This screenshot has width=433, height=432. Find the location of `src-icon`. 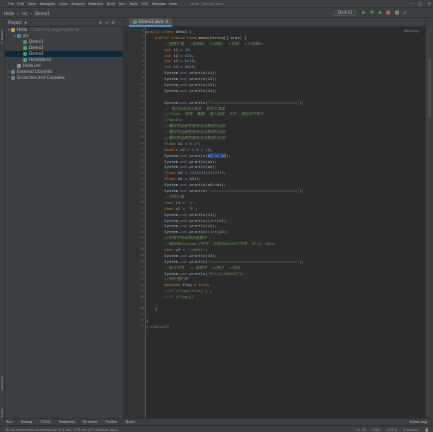

src-icon is located at coordinates (19, 36).